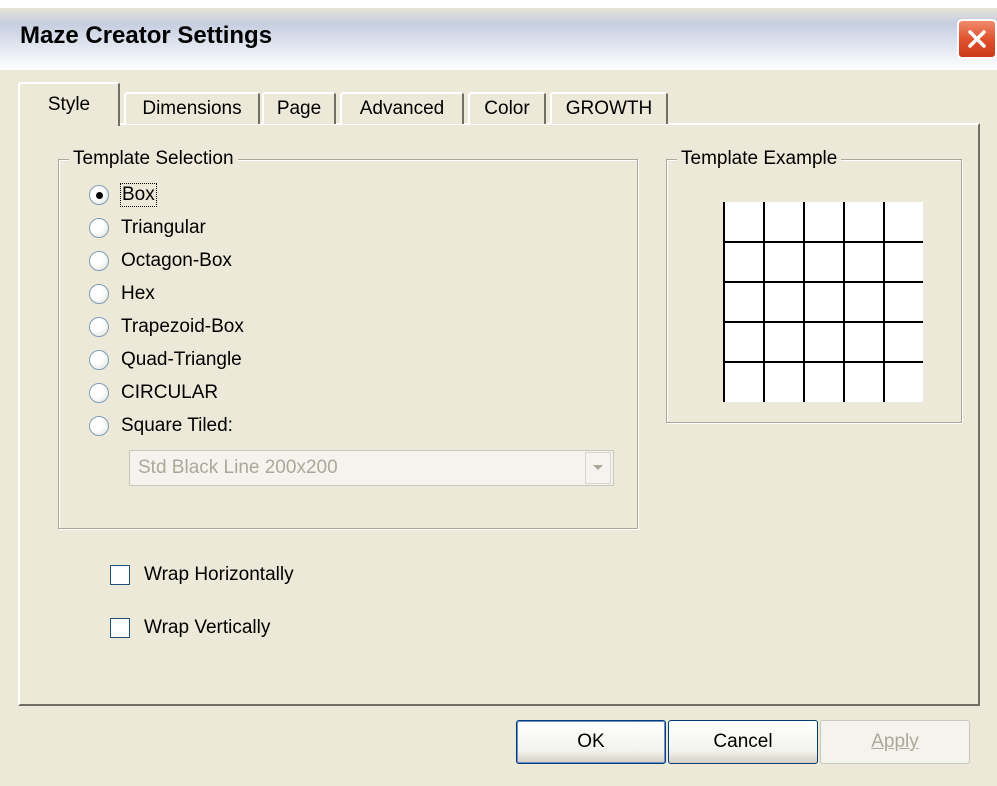  What do you see at coordinates (153, 159) in the screenshot?
I see `template-selection-legend: Template Selection` at bounding box center [153, 159].